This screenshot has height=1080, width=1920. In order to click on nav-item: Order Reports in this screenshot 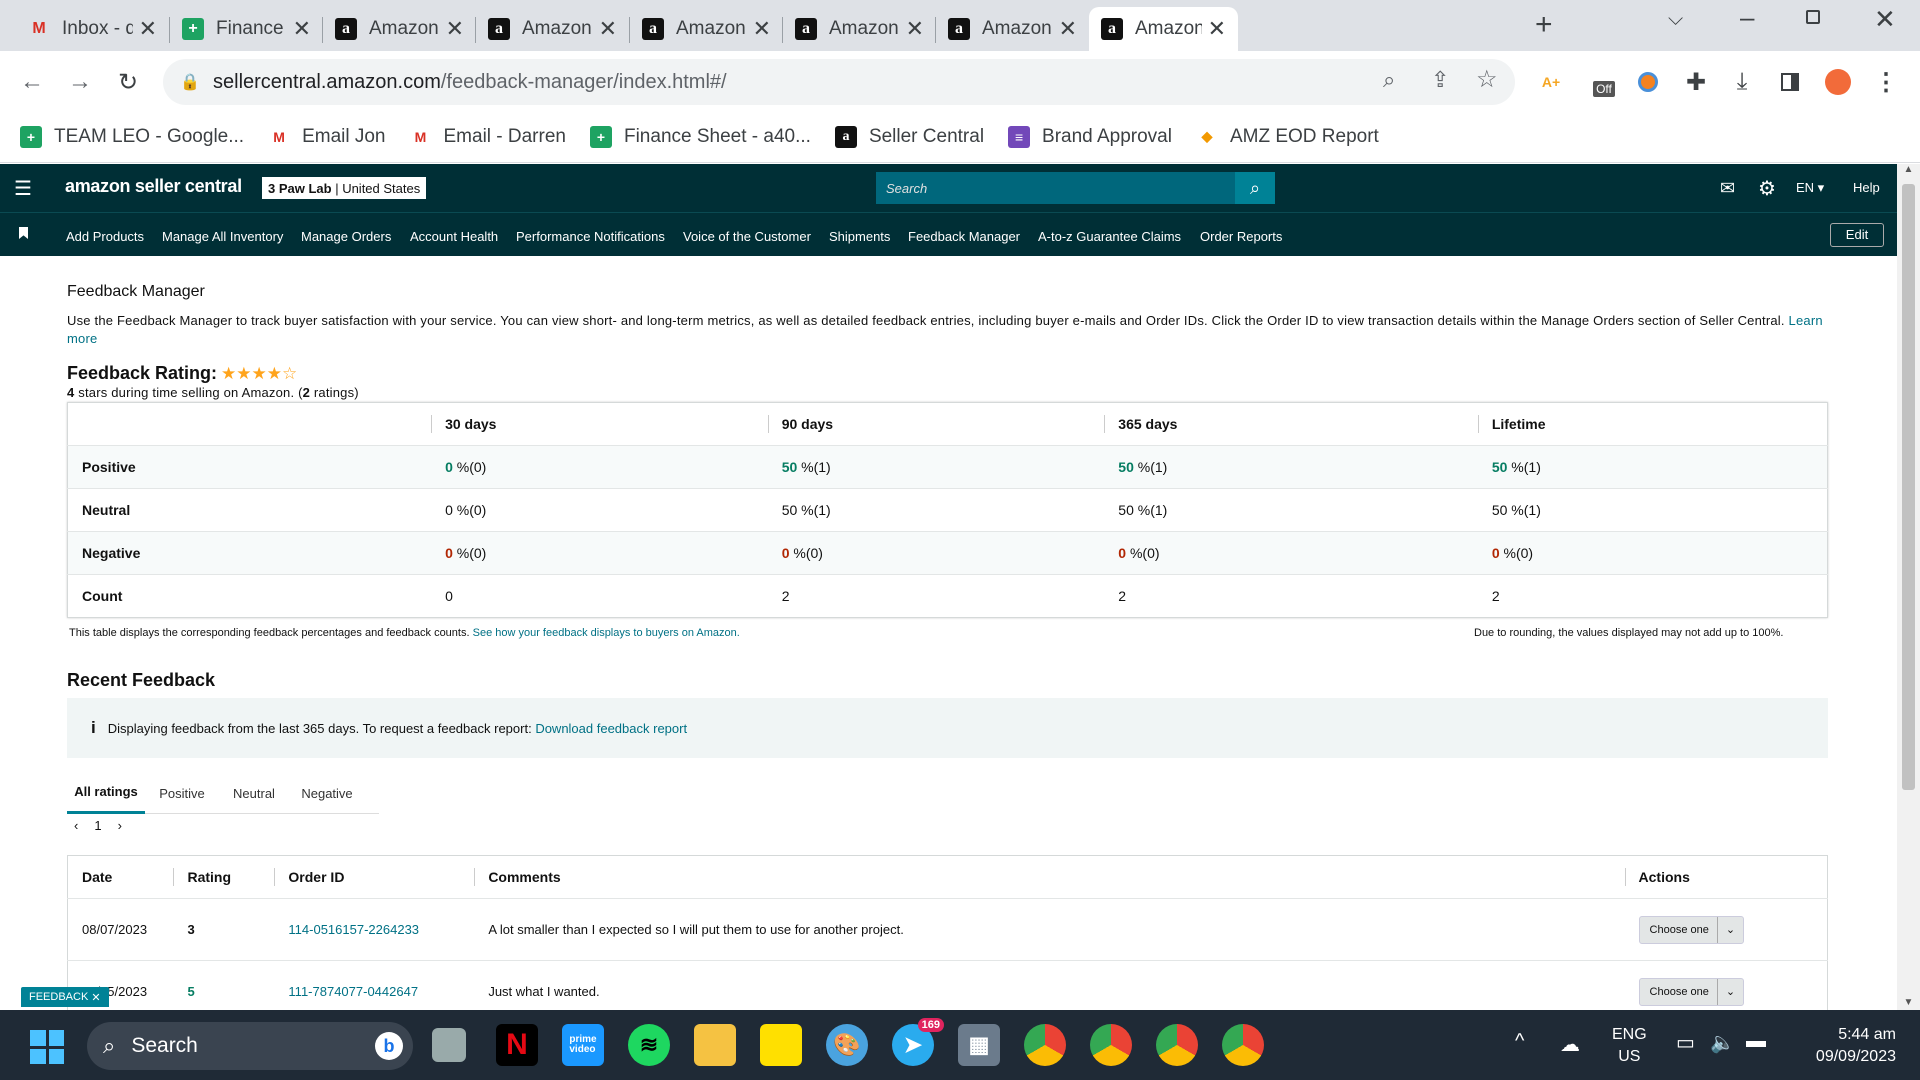, I will do `click(1241, 236)`.